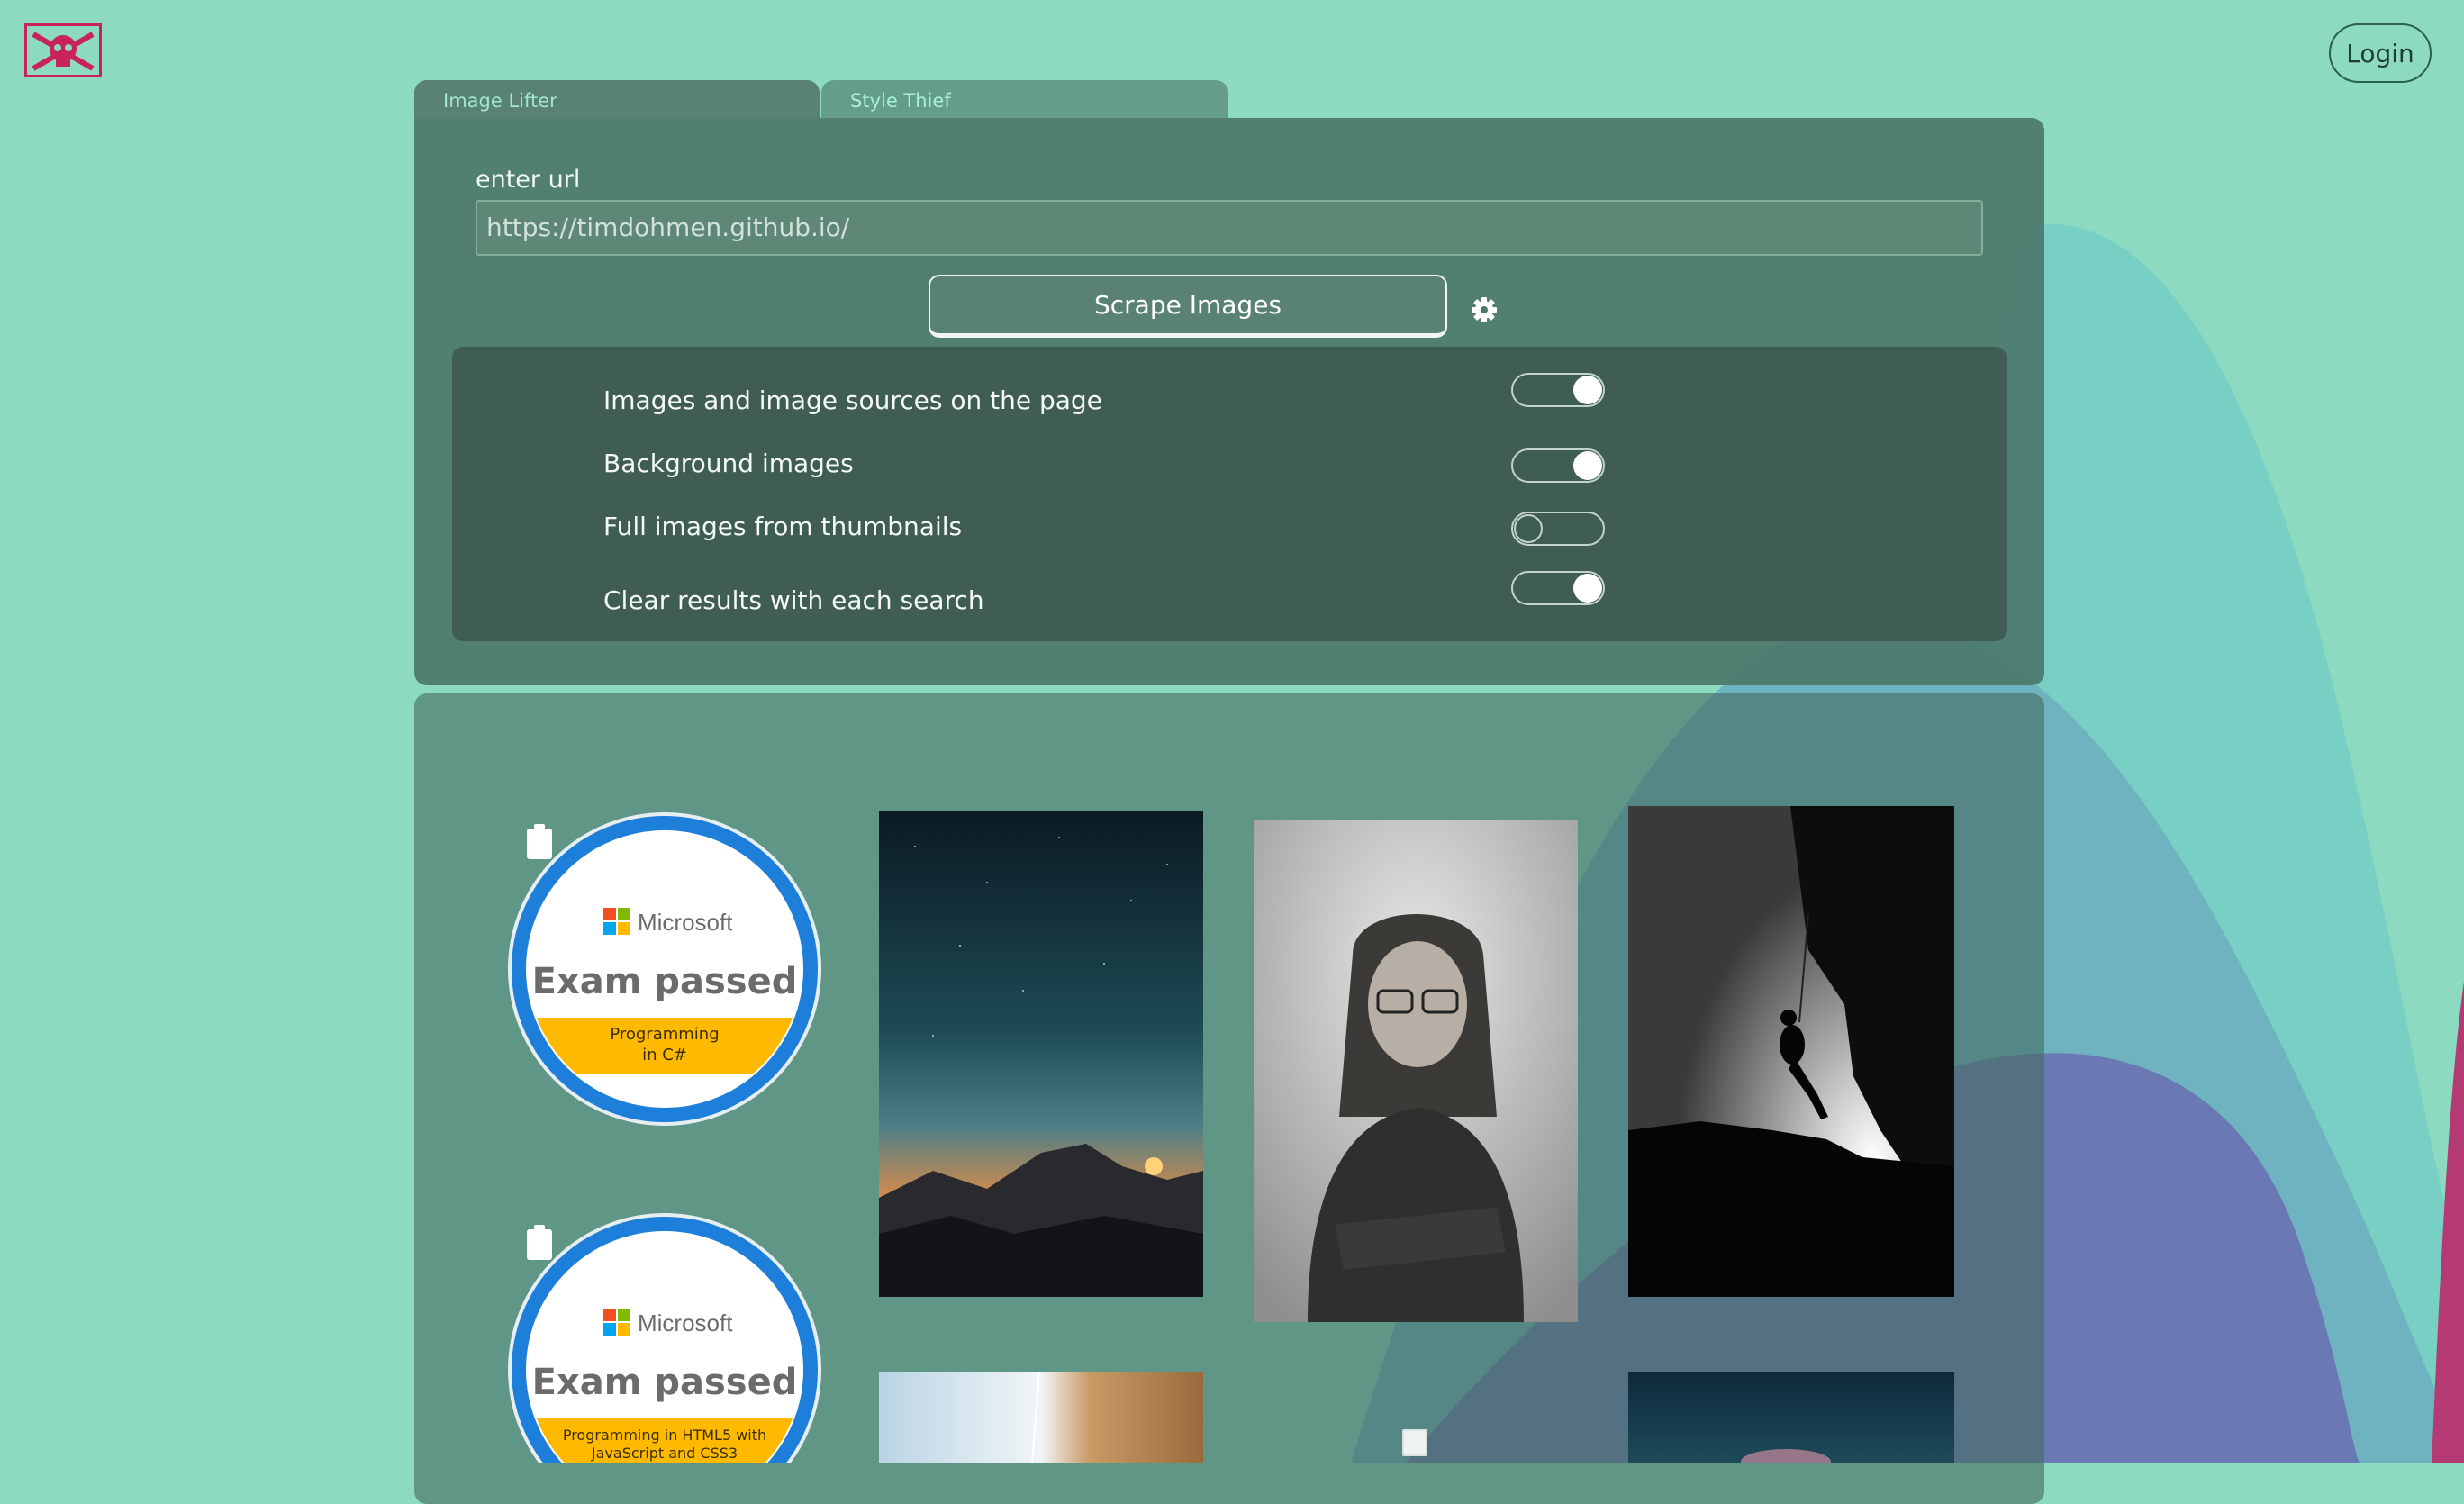 The width and height of the screenshot is (2464, 1504). I want to click on result-image-portrait, so click(1416, 1071).